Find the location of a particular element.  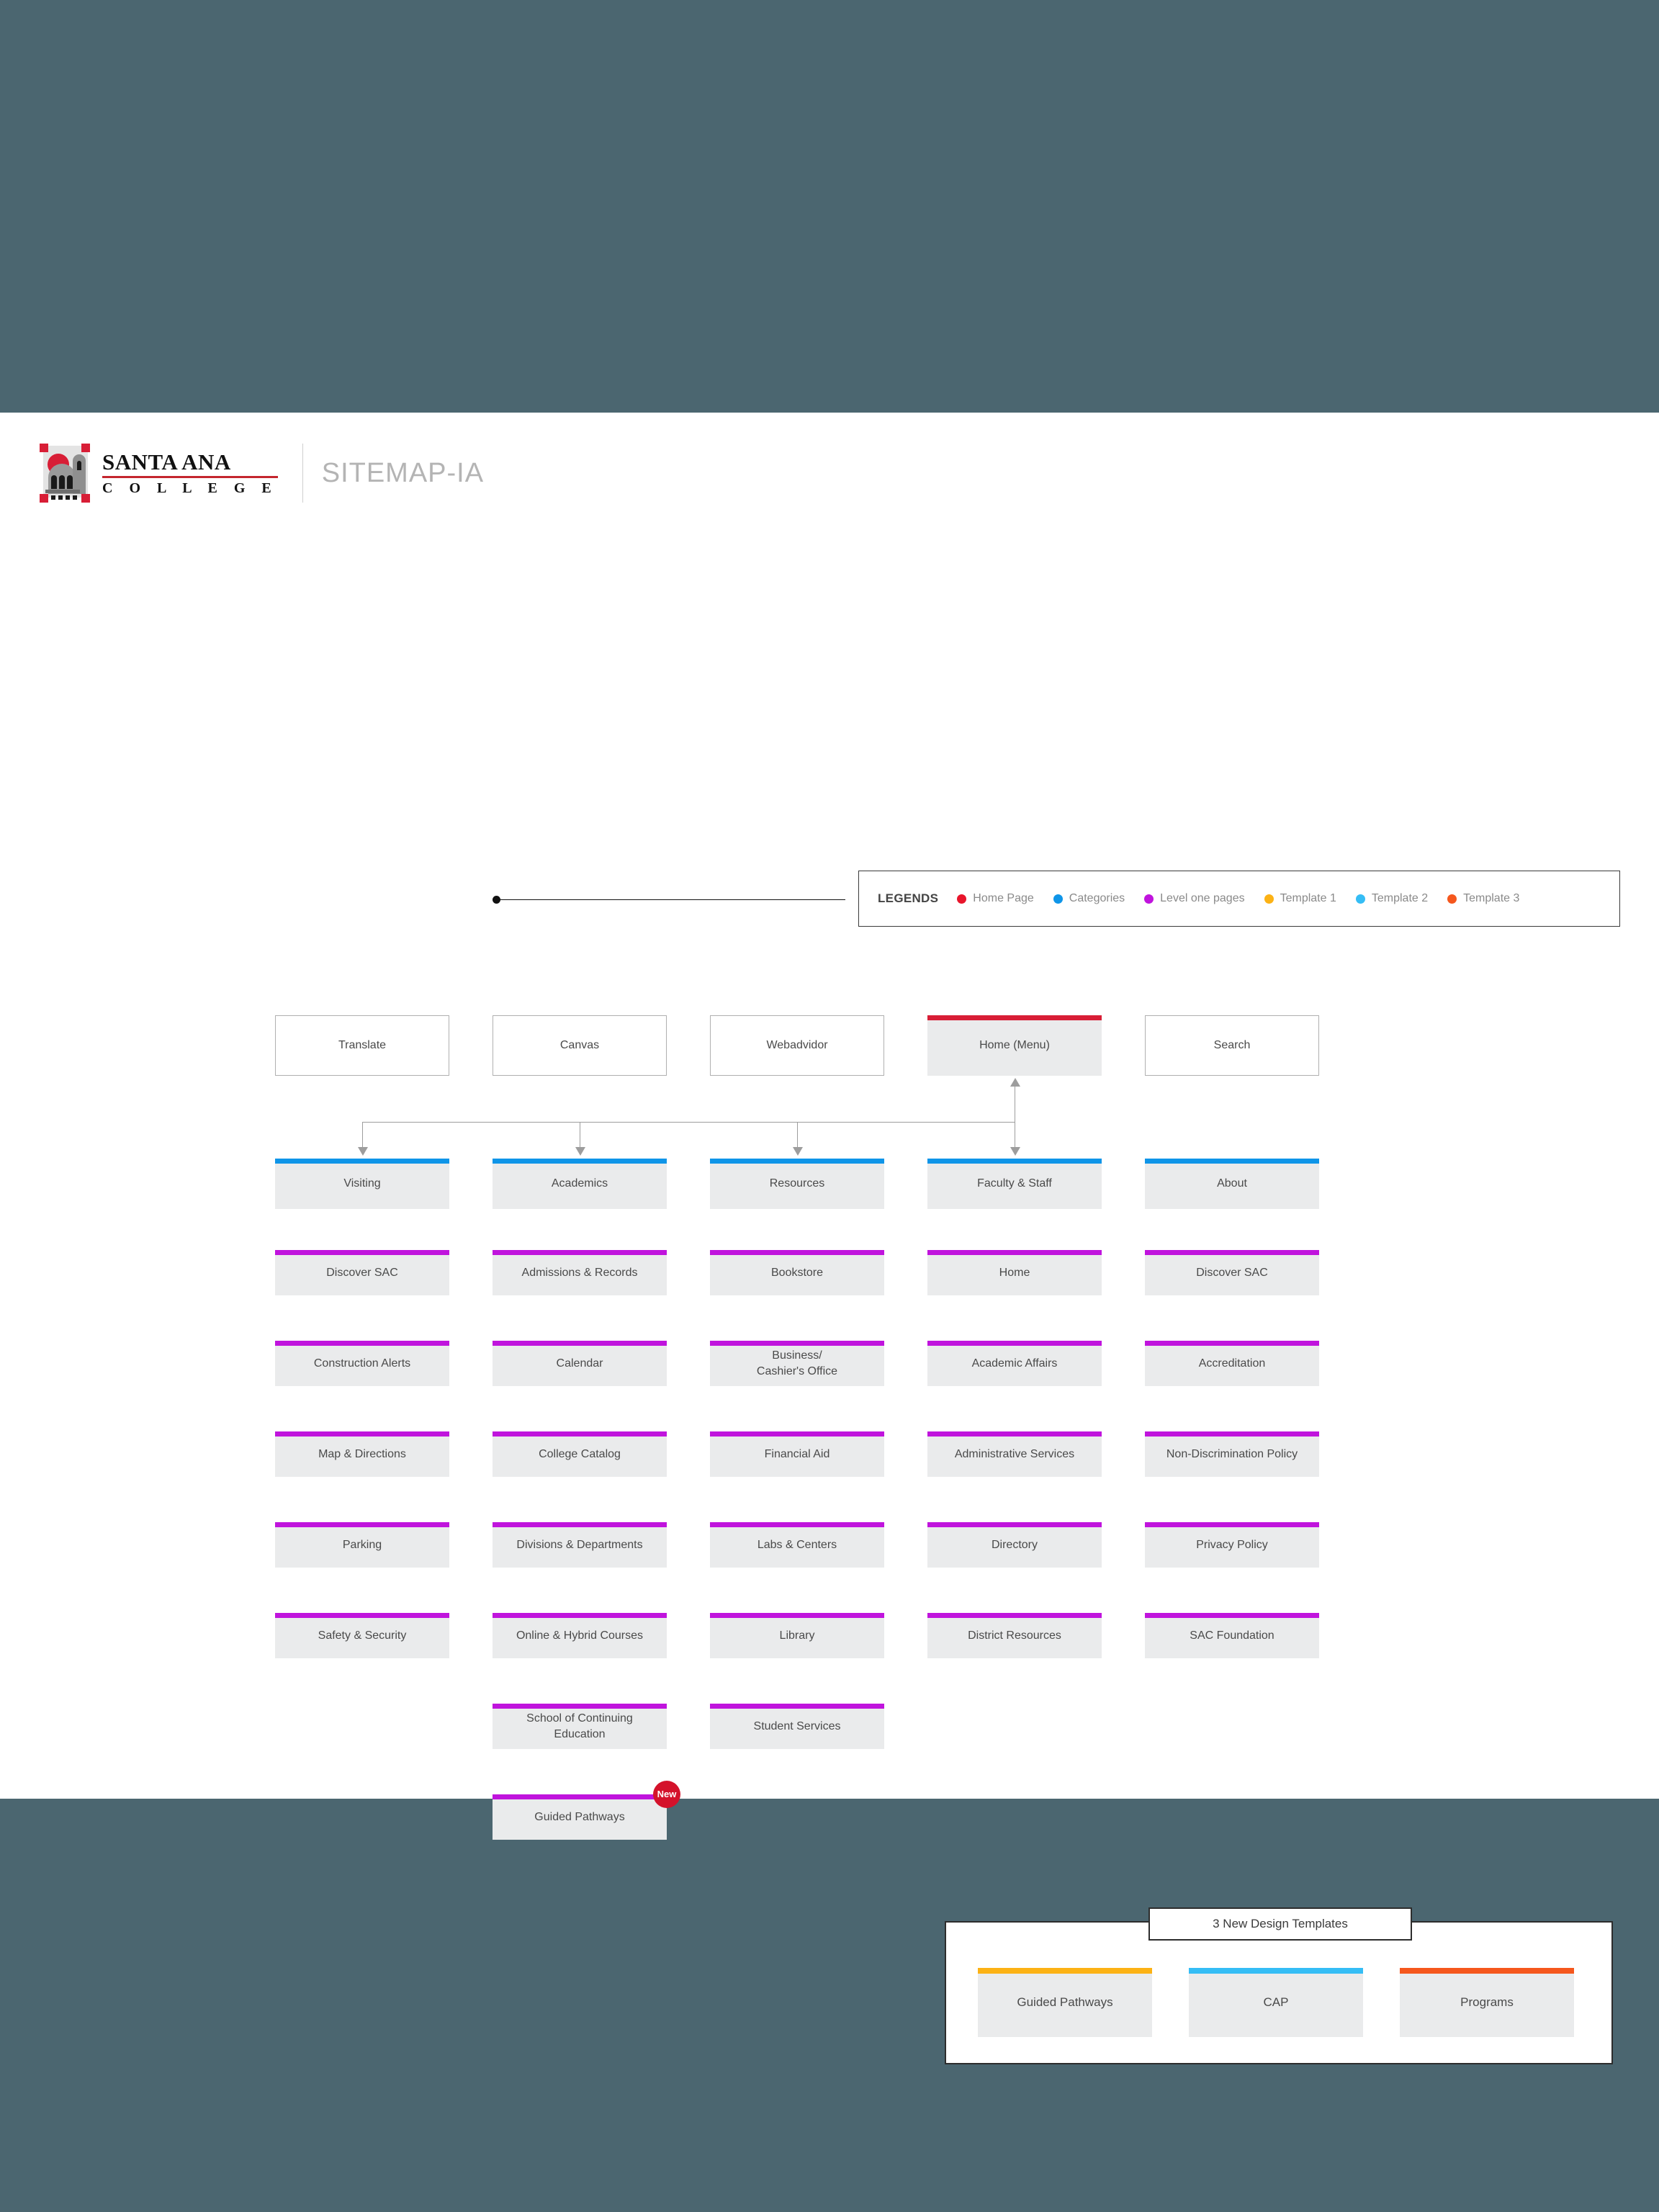

category-node-faculty-staff: Faculty & Staff is located at coordinates (1014, 1184).